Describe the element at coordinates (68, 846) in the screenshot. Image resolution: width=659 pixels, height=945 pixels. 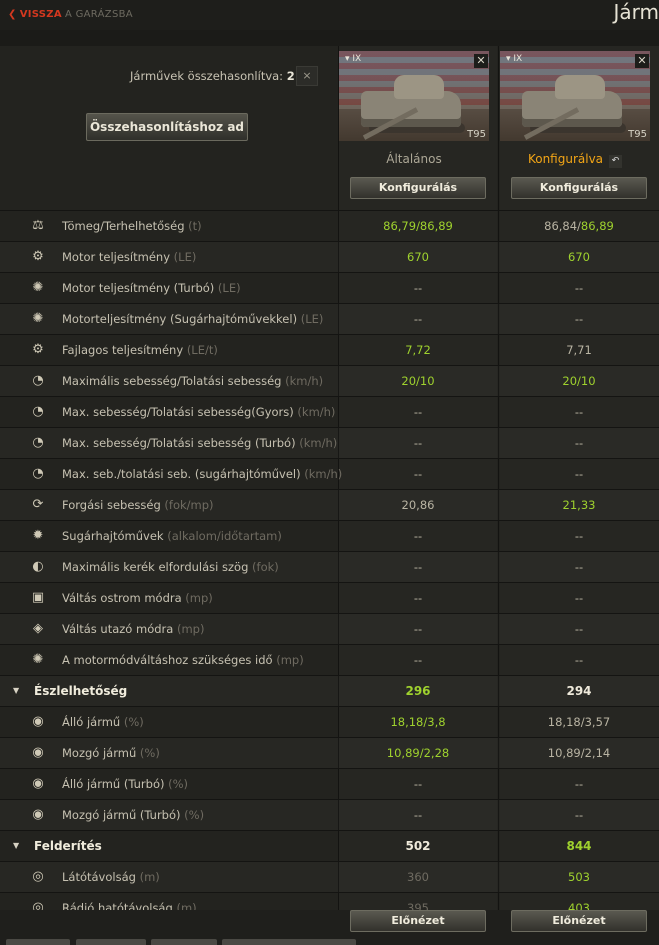
I see `stat-label: Felderítés` at that location.